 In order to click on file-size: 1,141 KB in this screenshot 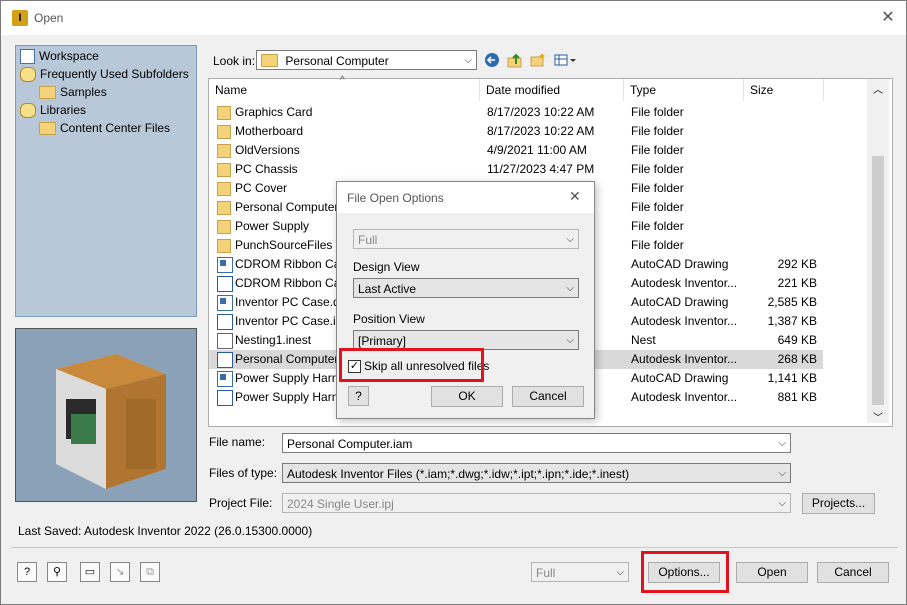, I will do `click(792, 378)`.